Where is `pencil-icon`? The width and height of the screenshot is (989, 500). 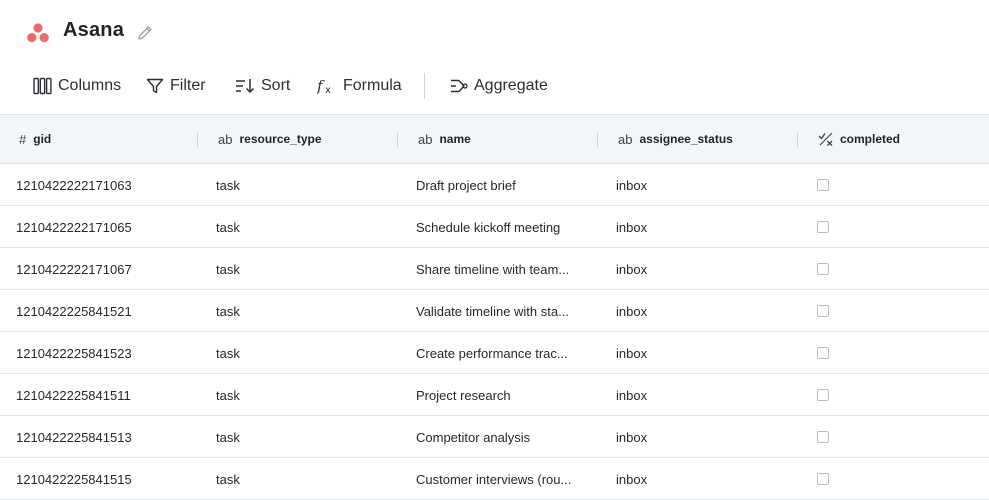
pencil-icon is located at coordinates (145, 33).